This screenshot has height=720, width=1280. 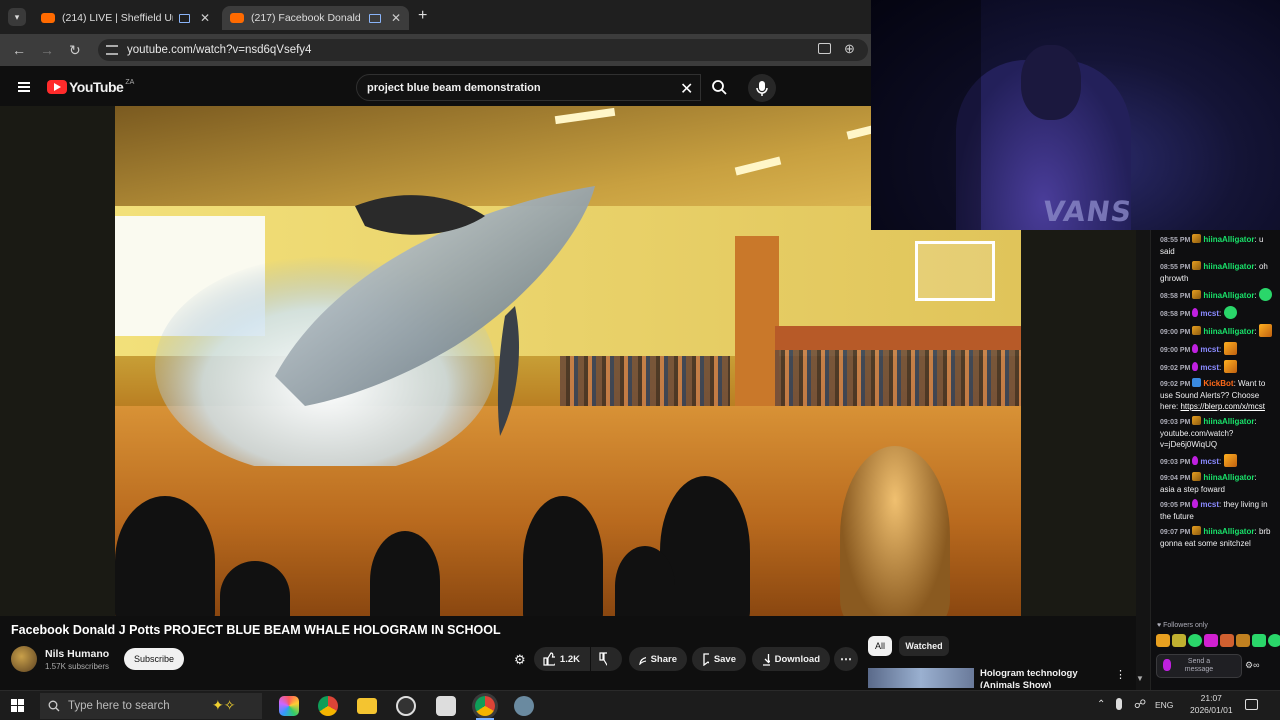 I want to click on notification-icon, so click(x=1251, y=704).